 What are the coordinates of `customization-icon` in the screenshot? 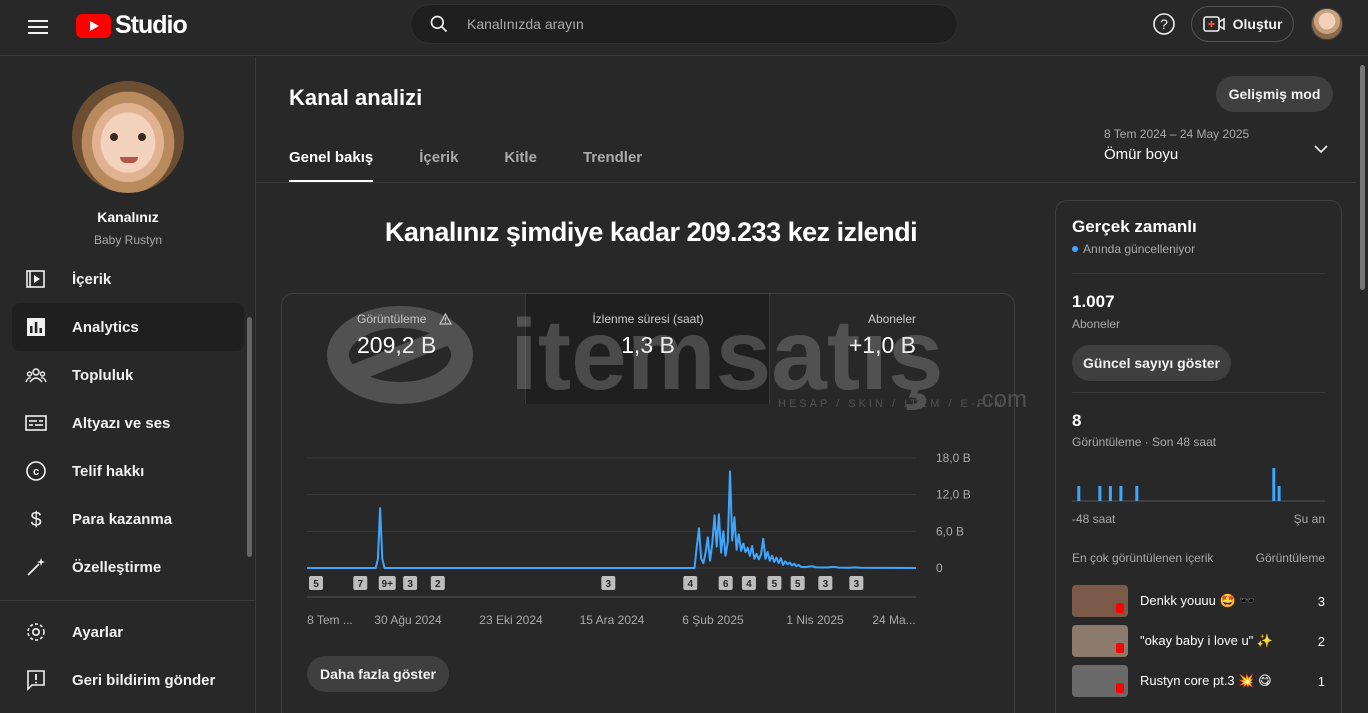 It's located at (36, 567).